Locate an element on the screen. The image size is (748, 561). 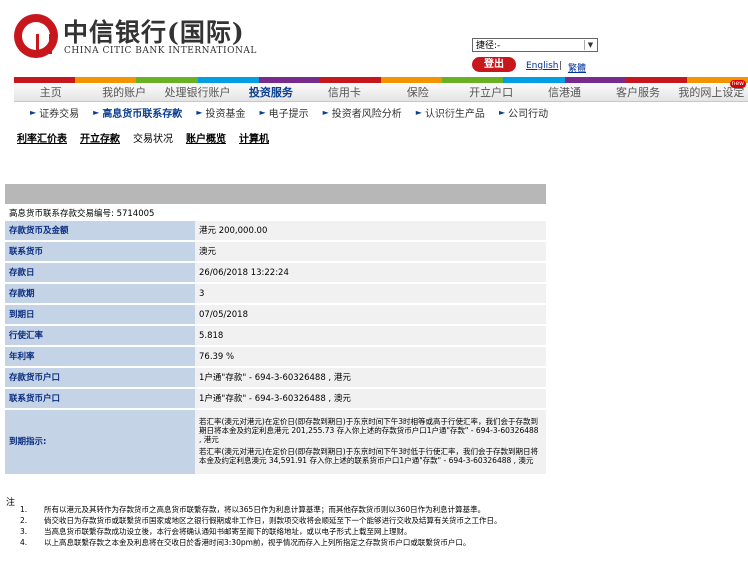
tab-link: 账户概览 is located at coordinates (206, 137).